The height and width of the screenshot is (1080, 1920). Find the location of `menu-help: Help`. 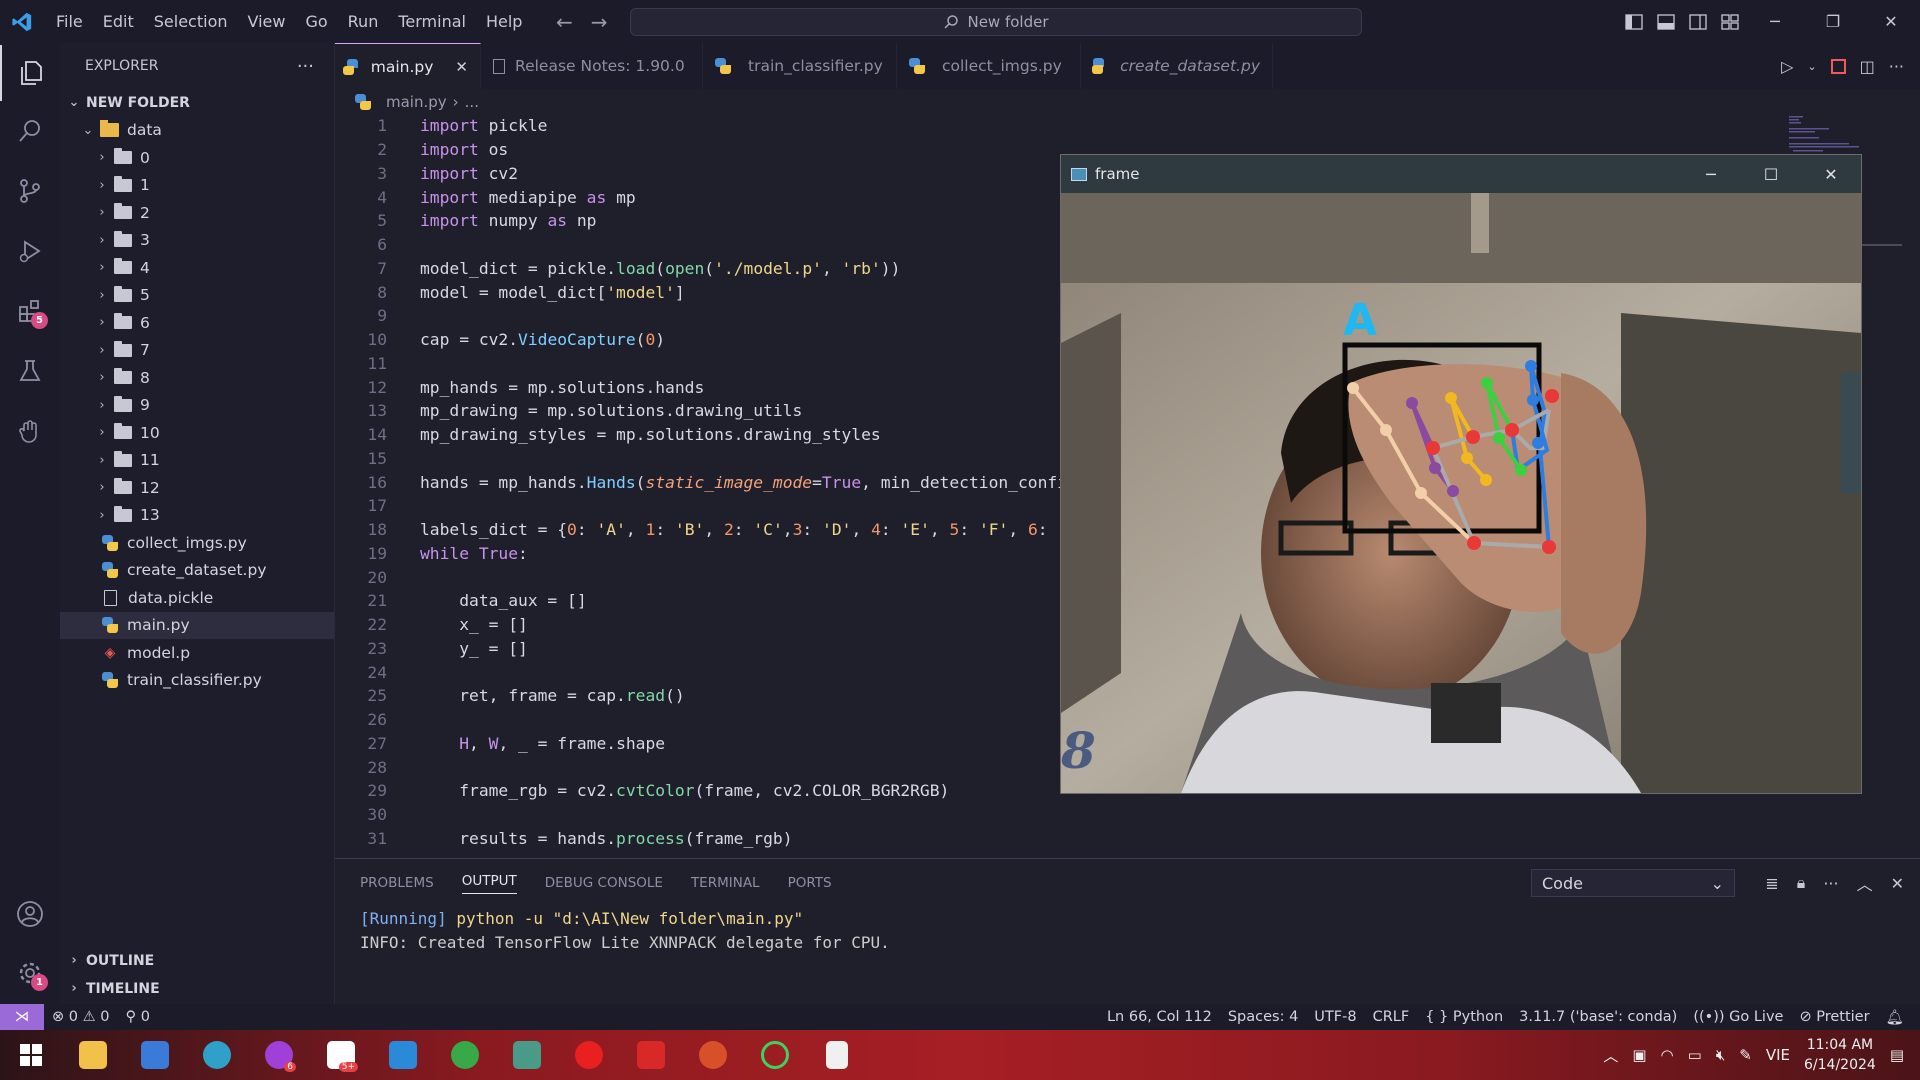

menu-help: Help is located at coordinates (504, 21).